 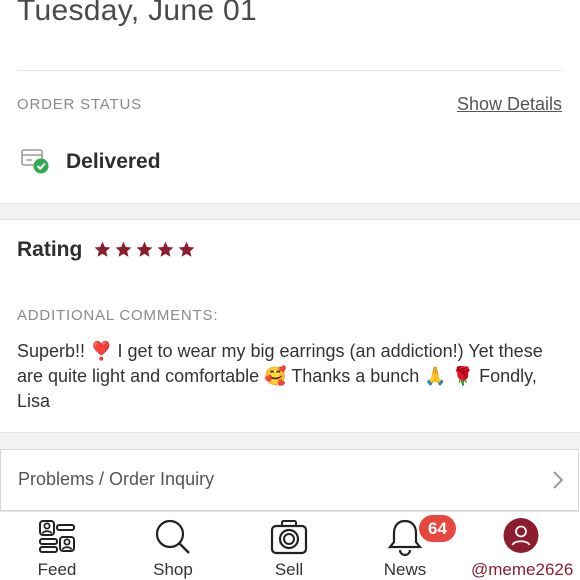 What do you see at coordinates (57, 569) in the screenshot?
I see `tab-label: Feed` at bounding box center [57, 569].